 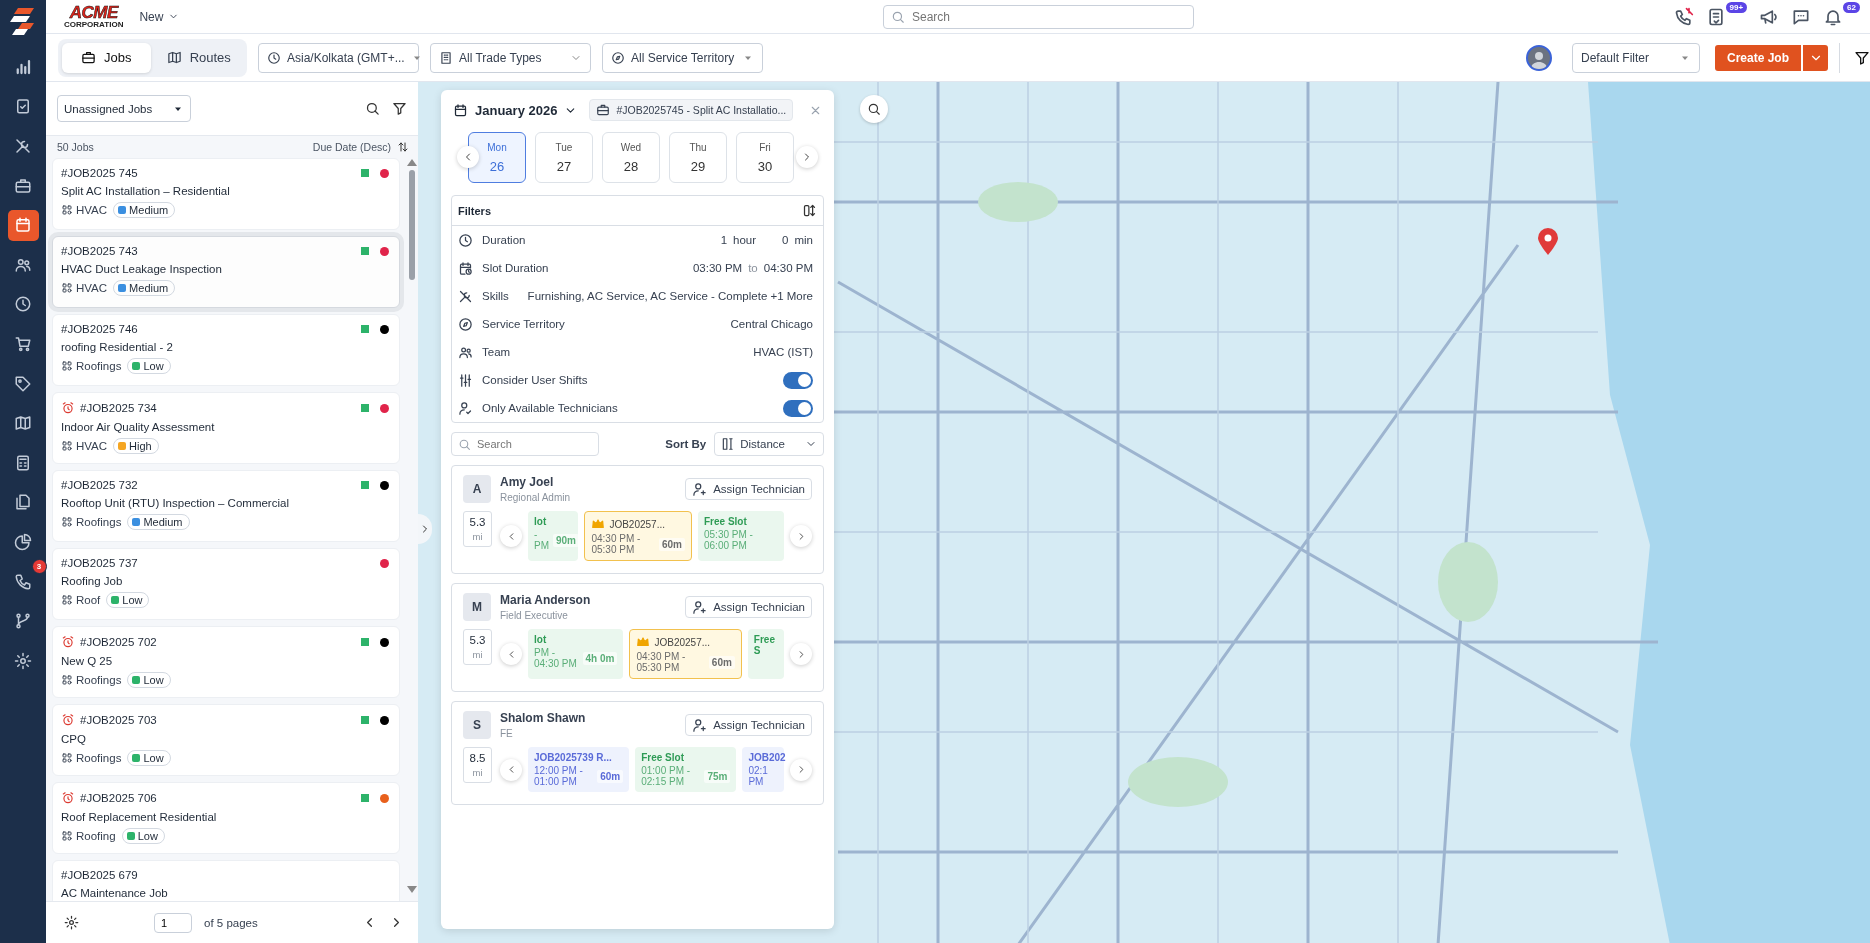 What do you see at coordinates (23, 66) in the screenshot?
I see `bar-chart-icon` at bounding box center [23, 66].